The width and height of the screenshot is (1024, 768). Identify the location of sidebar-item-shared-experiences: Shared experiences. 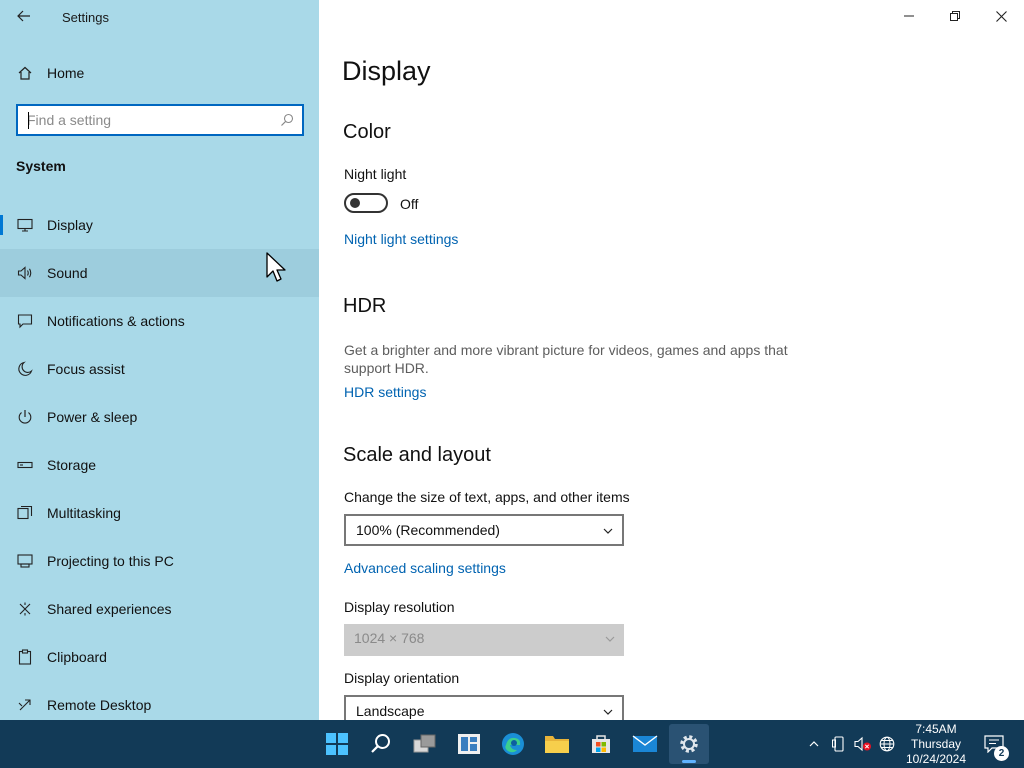
(159, 609).